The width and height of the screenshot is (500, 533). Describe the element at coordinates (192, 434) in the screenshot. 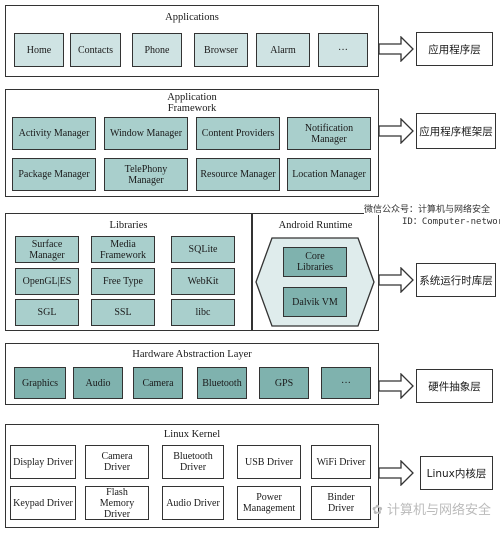

I see `layer-title: Linux Kernel` at that location.